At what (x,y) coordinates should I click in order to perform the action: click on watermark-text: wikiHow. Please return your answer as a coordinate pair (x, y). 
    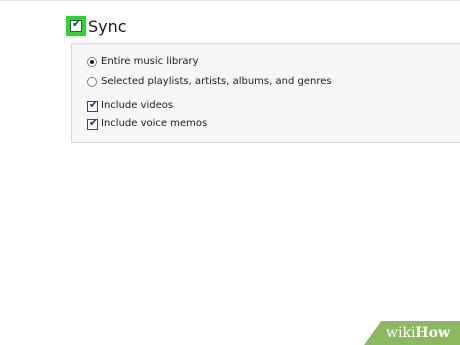
    Looking at the image, I should click on (418, 333).